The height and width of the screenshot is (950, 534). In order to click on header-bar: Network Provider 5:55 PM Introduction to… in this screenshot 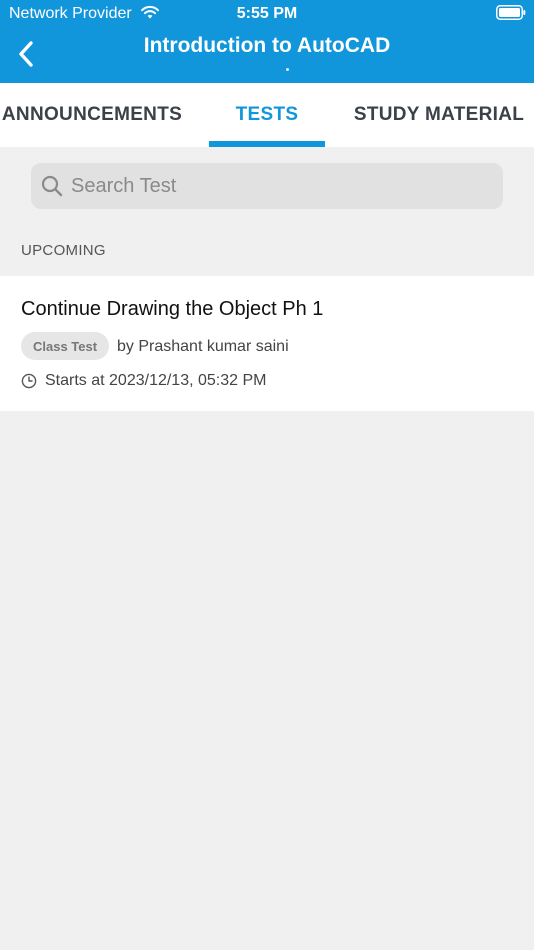, I will do `click(267, 41)`.